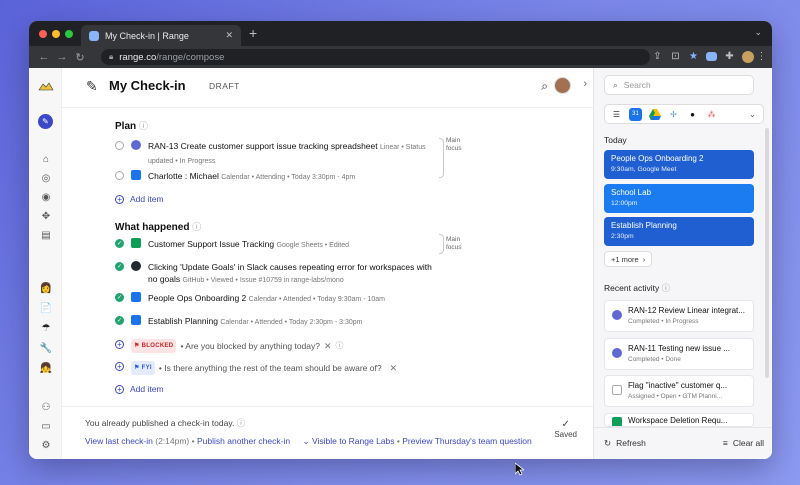  Describe the element at coordinates (119, 344) in the screenshot. I see `add-blocker-icon: +` at that location.